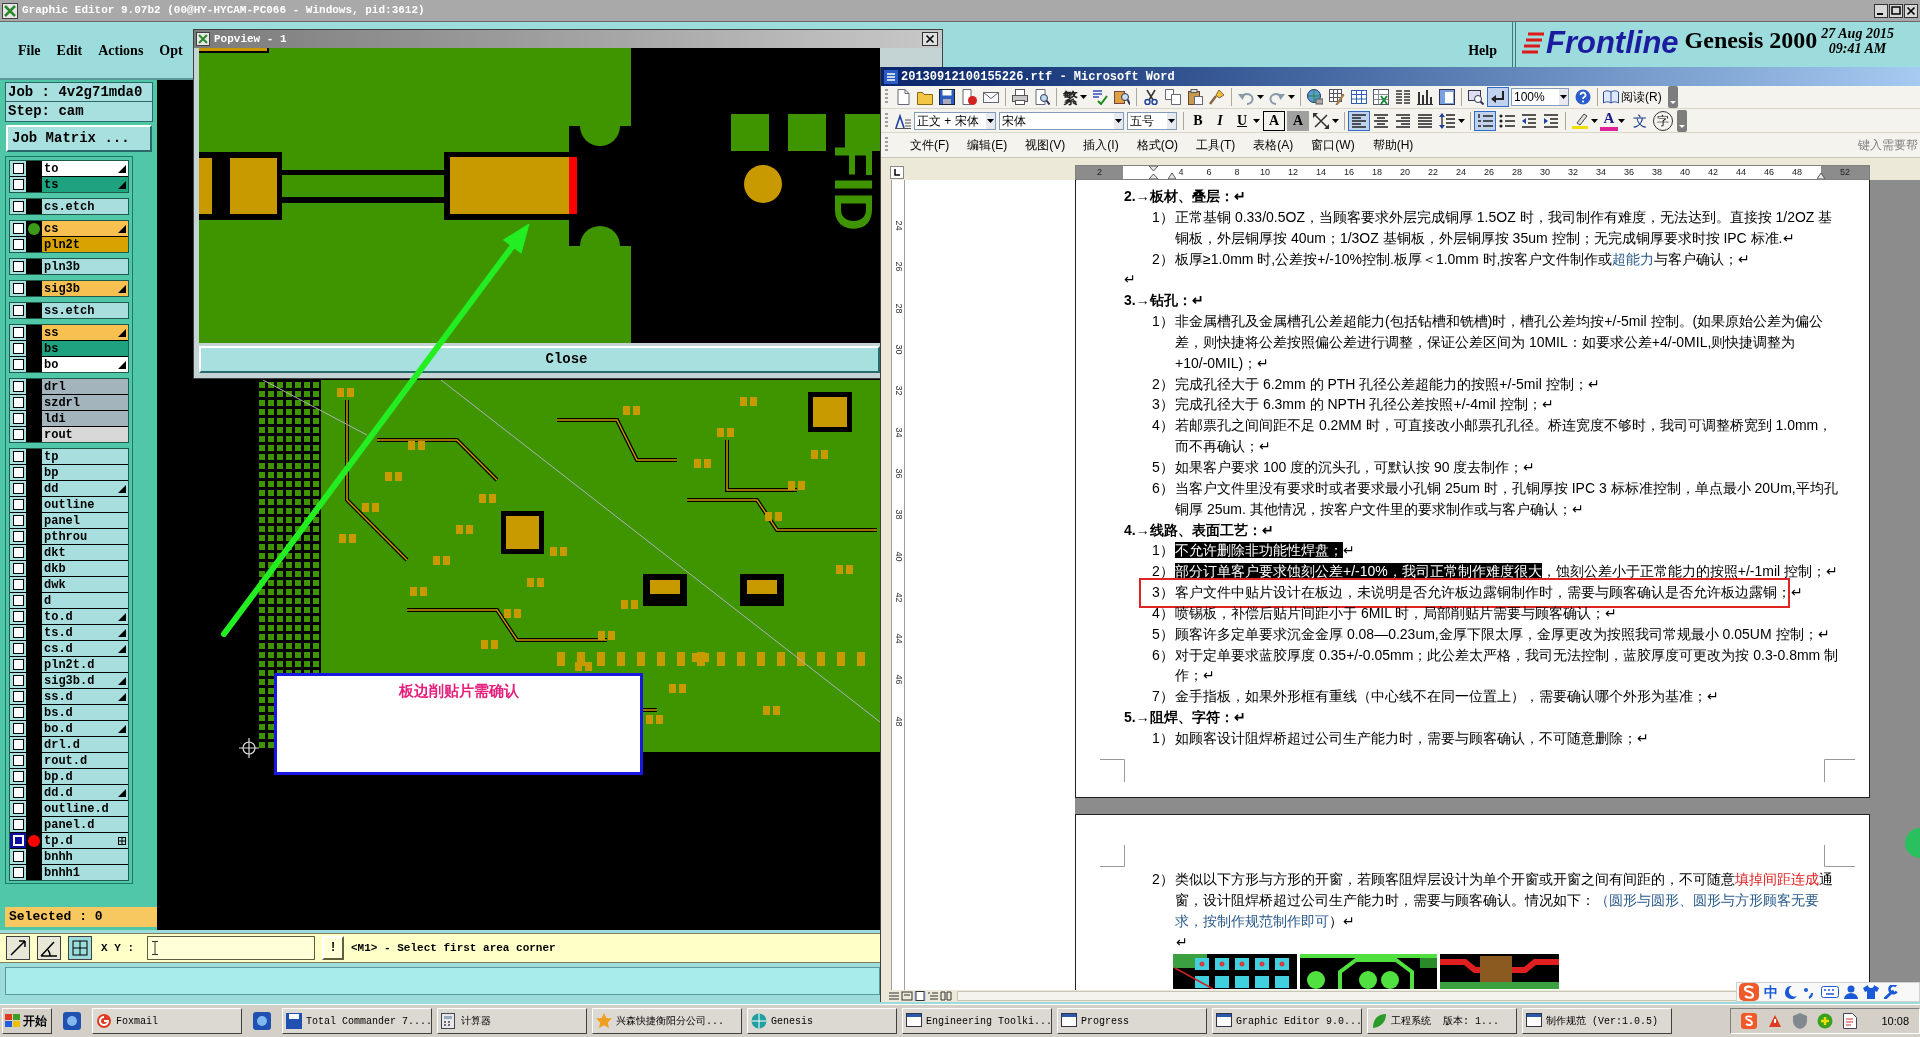  I want to click on spreadsheet-icon, so click(1381, 97).